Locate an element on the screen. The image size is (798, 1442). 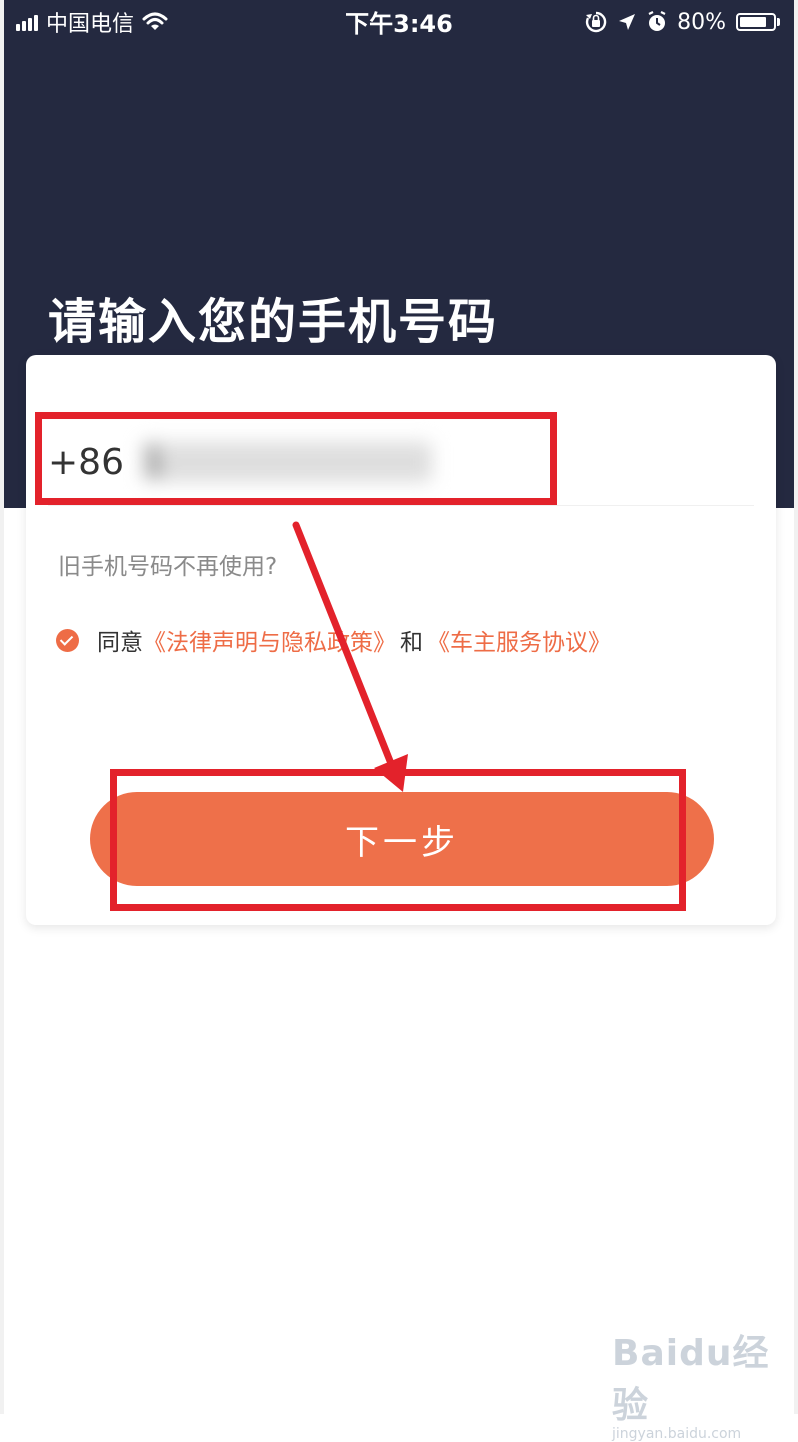
watermark-logo: Baidu经验 is located at coordinates (691, 1379).